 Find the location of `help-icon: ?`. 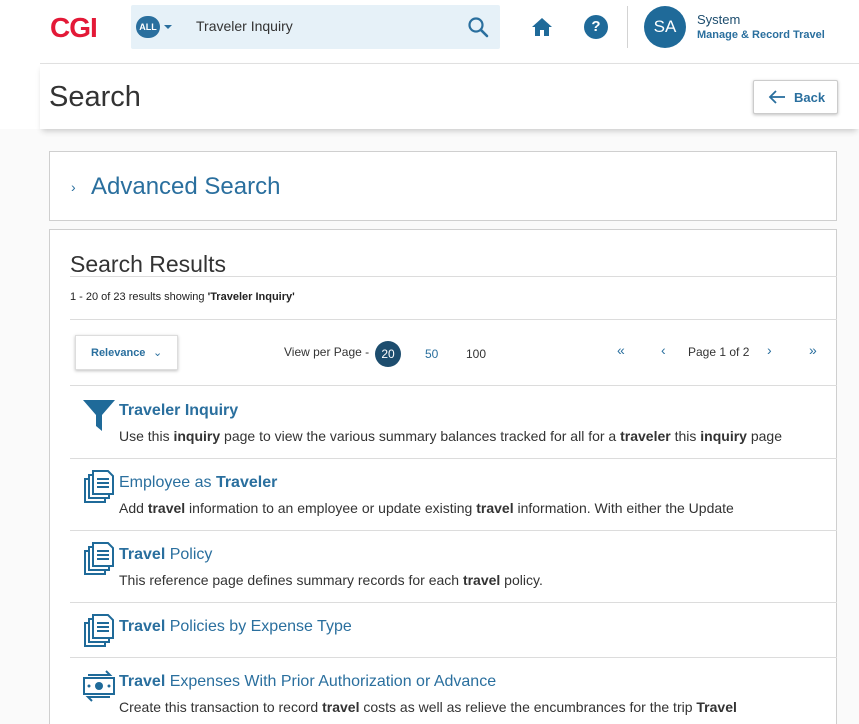

help-icon: ? is located at coordinates (596, 27).